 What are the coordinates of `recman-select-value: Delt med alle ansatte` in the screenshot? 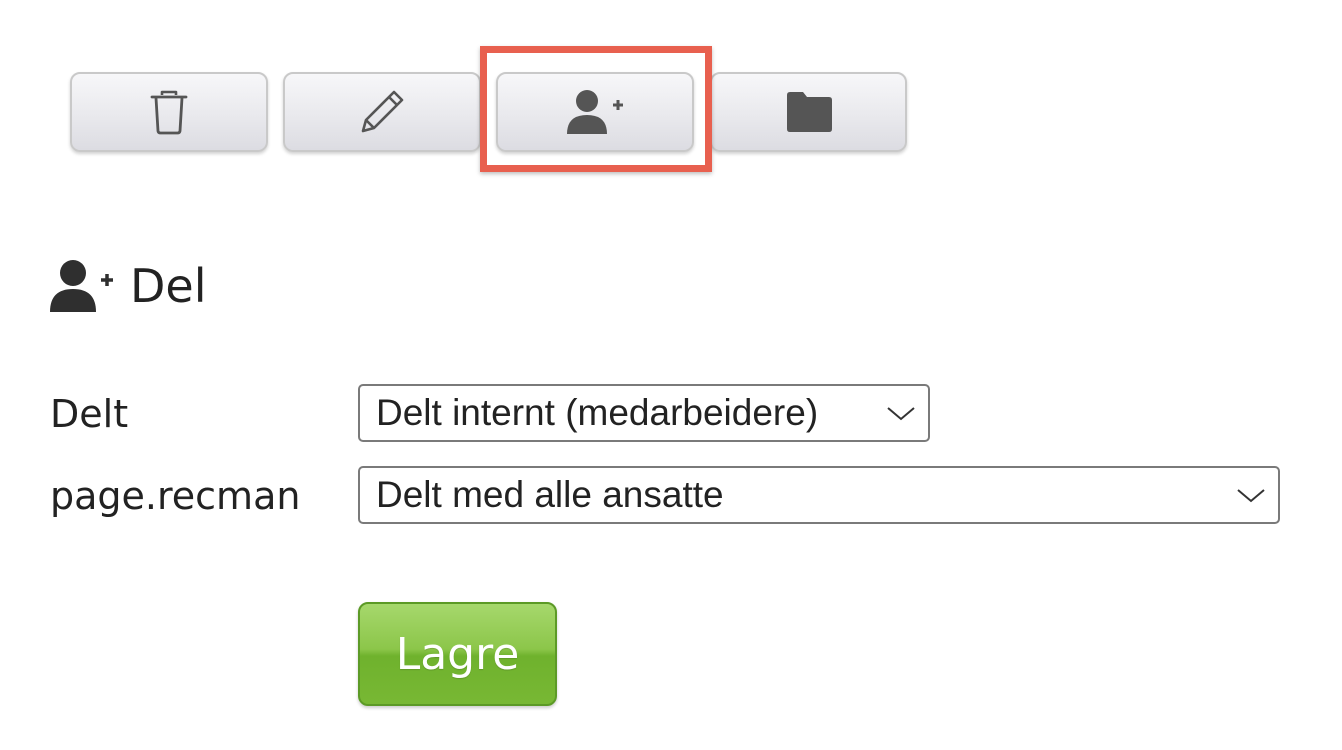 It's located at (550, 494).